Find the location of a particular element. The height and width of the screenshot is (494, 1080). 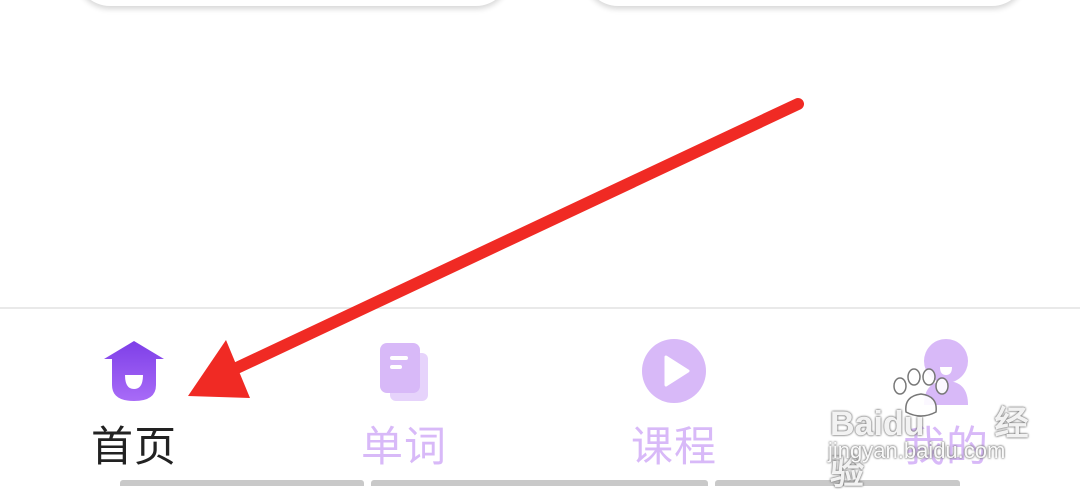

tab-home-label: 首页 is located at coordinates (133, 446).